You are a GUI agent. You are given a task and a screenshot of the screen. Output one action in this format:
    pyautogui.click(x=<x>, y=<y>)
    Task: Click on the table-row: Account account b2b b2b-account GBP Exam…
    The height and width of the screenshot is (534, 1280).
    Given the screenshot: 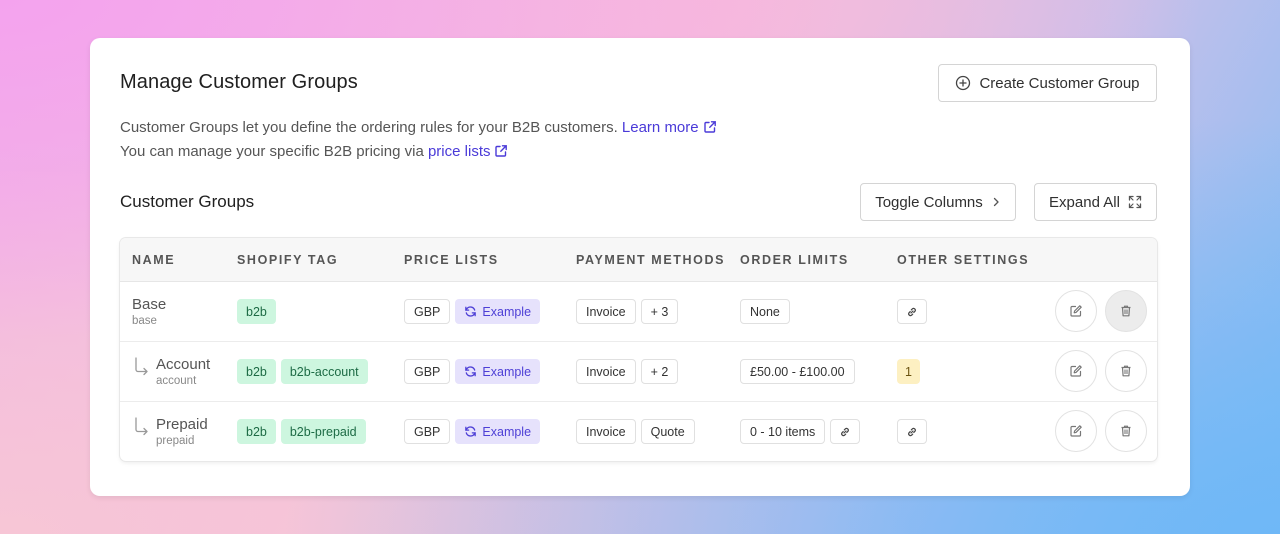 What is the action you would take?
    pyautogui.click(x=638, y=372)
    